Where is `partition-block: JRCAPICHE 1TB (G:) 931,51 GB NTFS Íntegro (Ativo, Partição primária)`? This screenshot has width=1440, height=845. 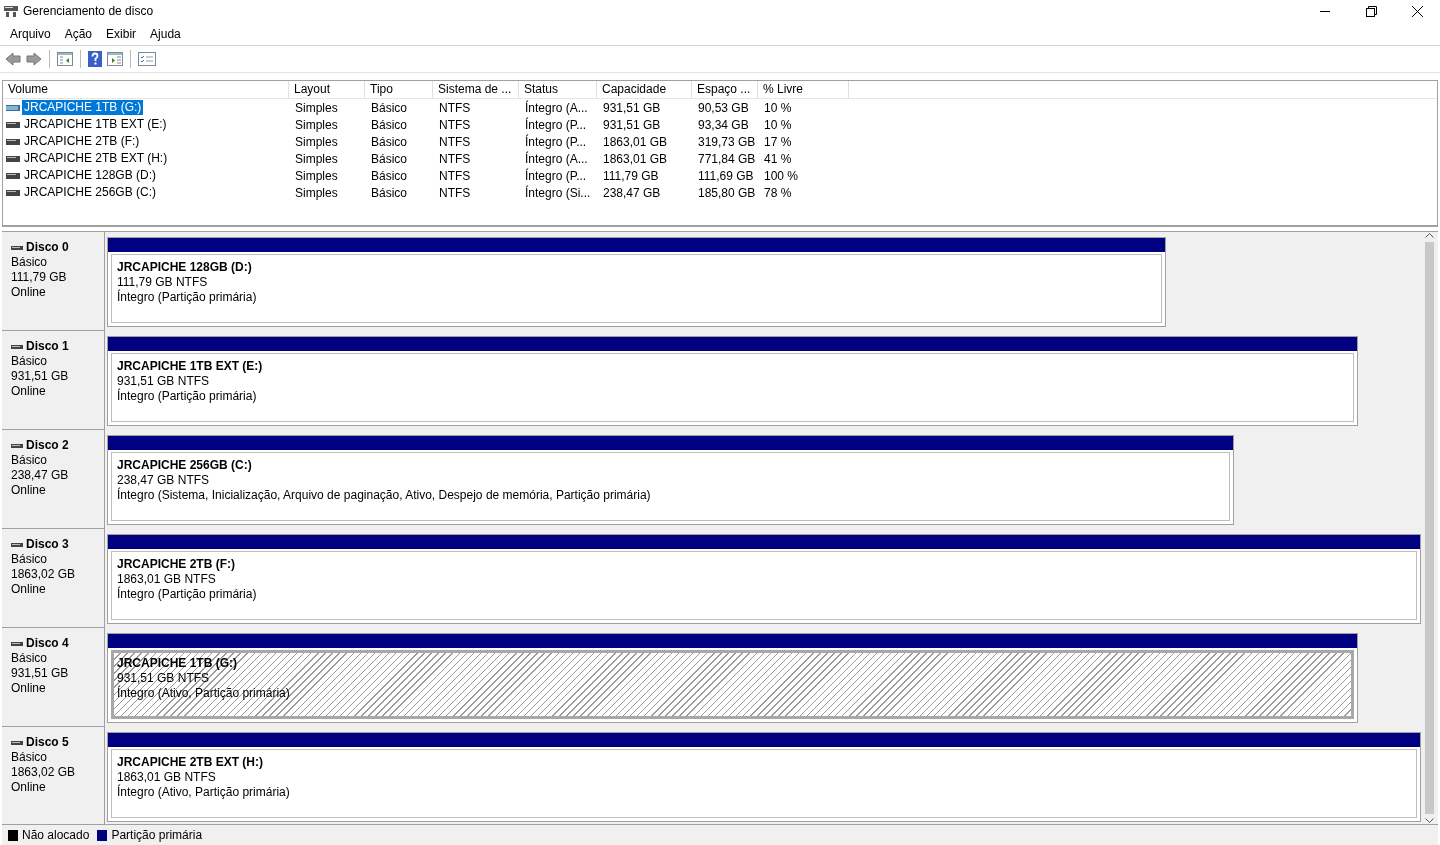 partition-block: JRCAPICHE 1TB (G:) 931,51 GB NTFS Íntegro (Ativo, Partição primária) is located at coordinates (733, 678).